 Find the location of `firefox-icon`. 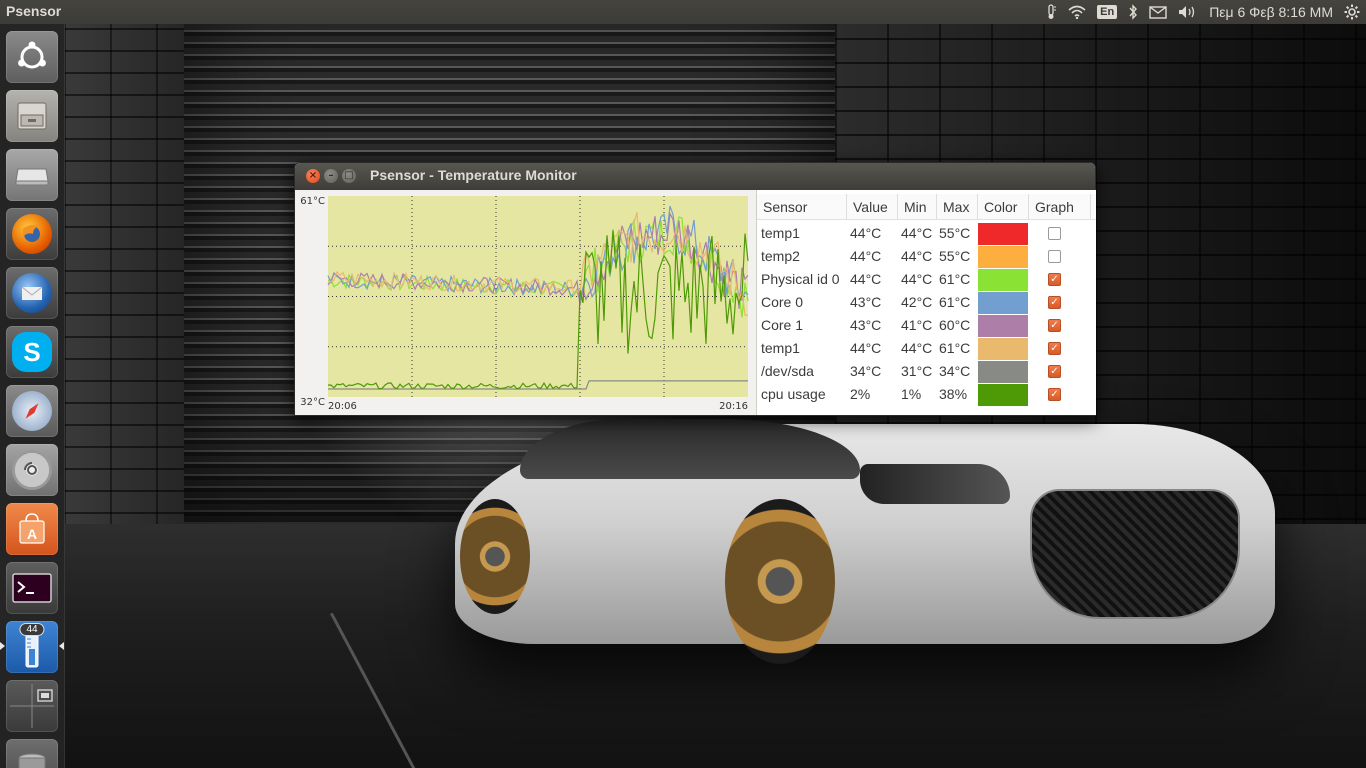

firefox-icon is located at coordinates (32, 234).